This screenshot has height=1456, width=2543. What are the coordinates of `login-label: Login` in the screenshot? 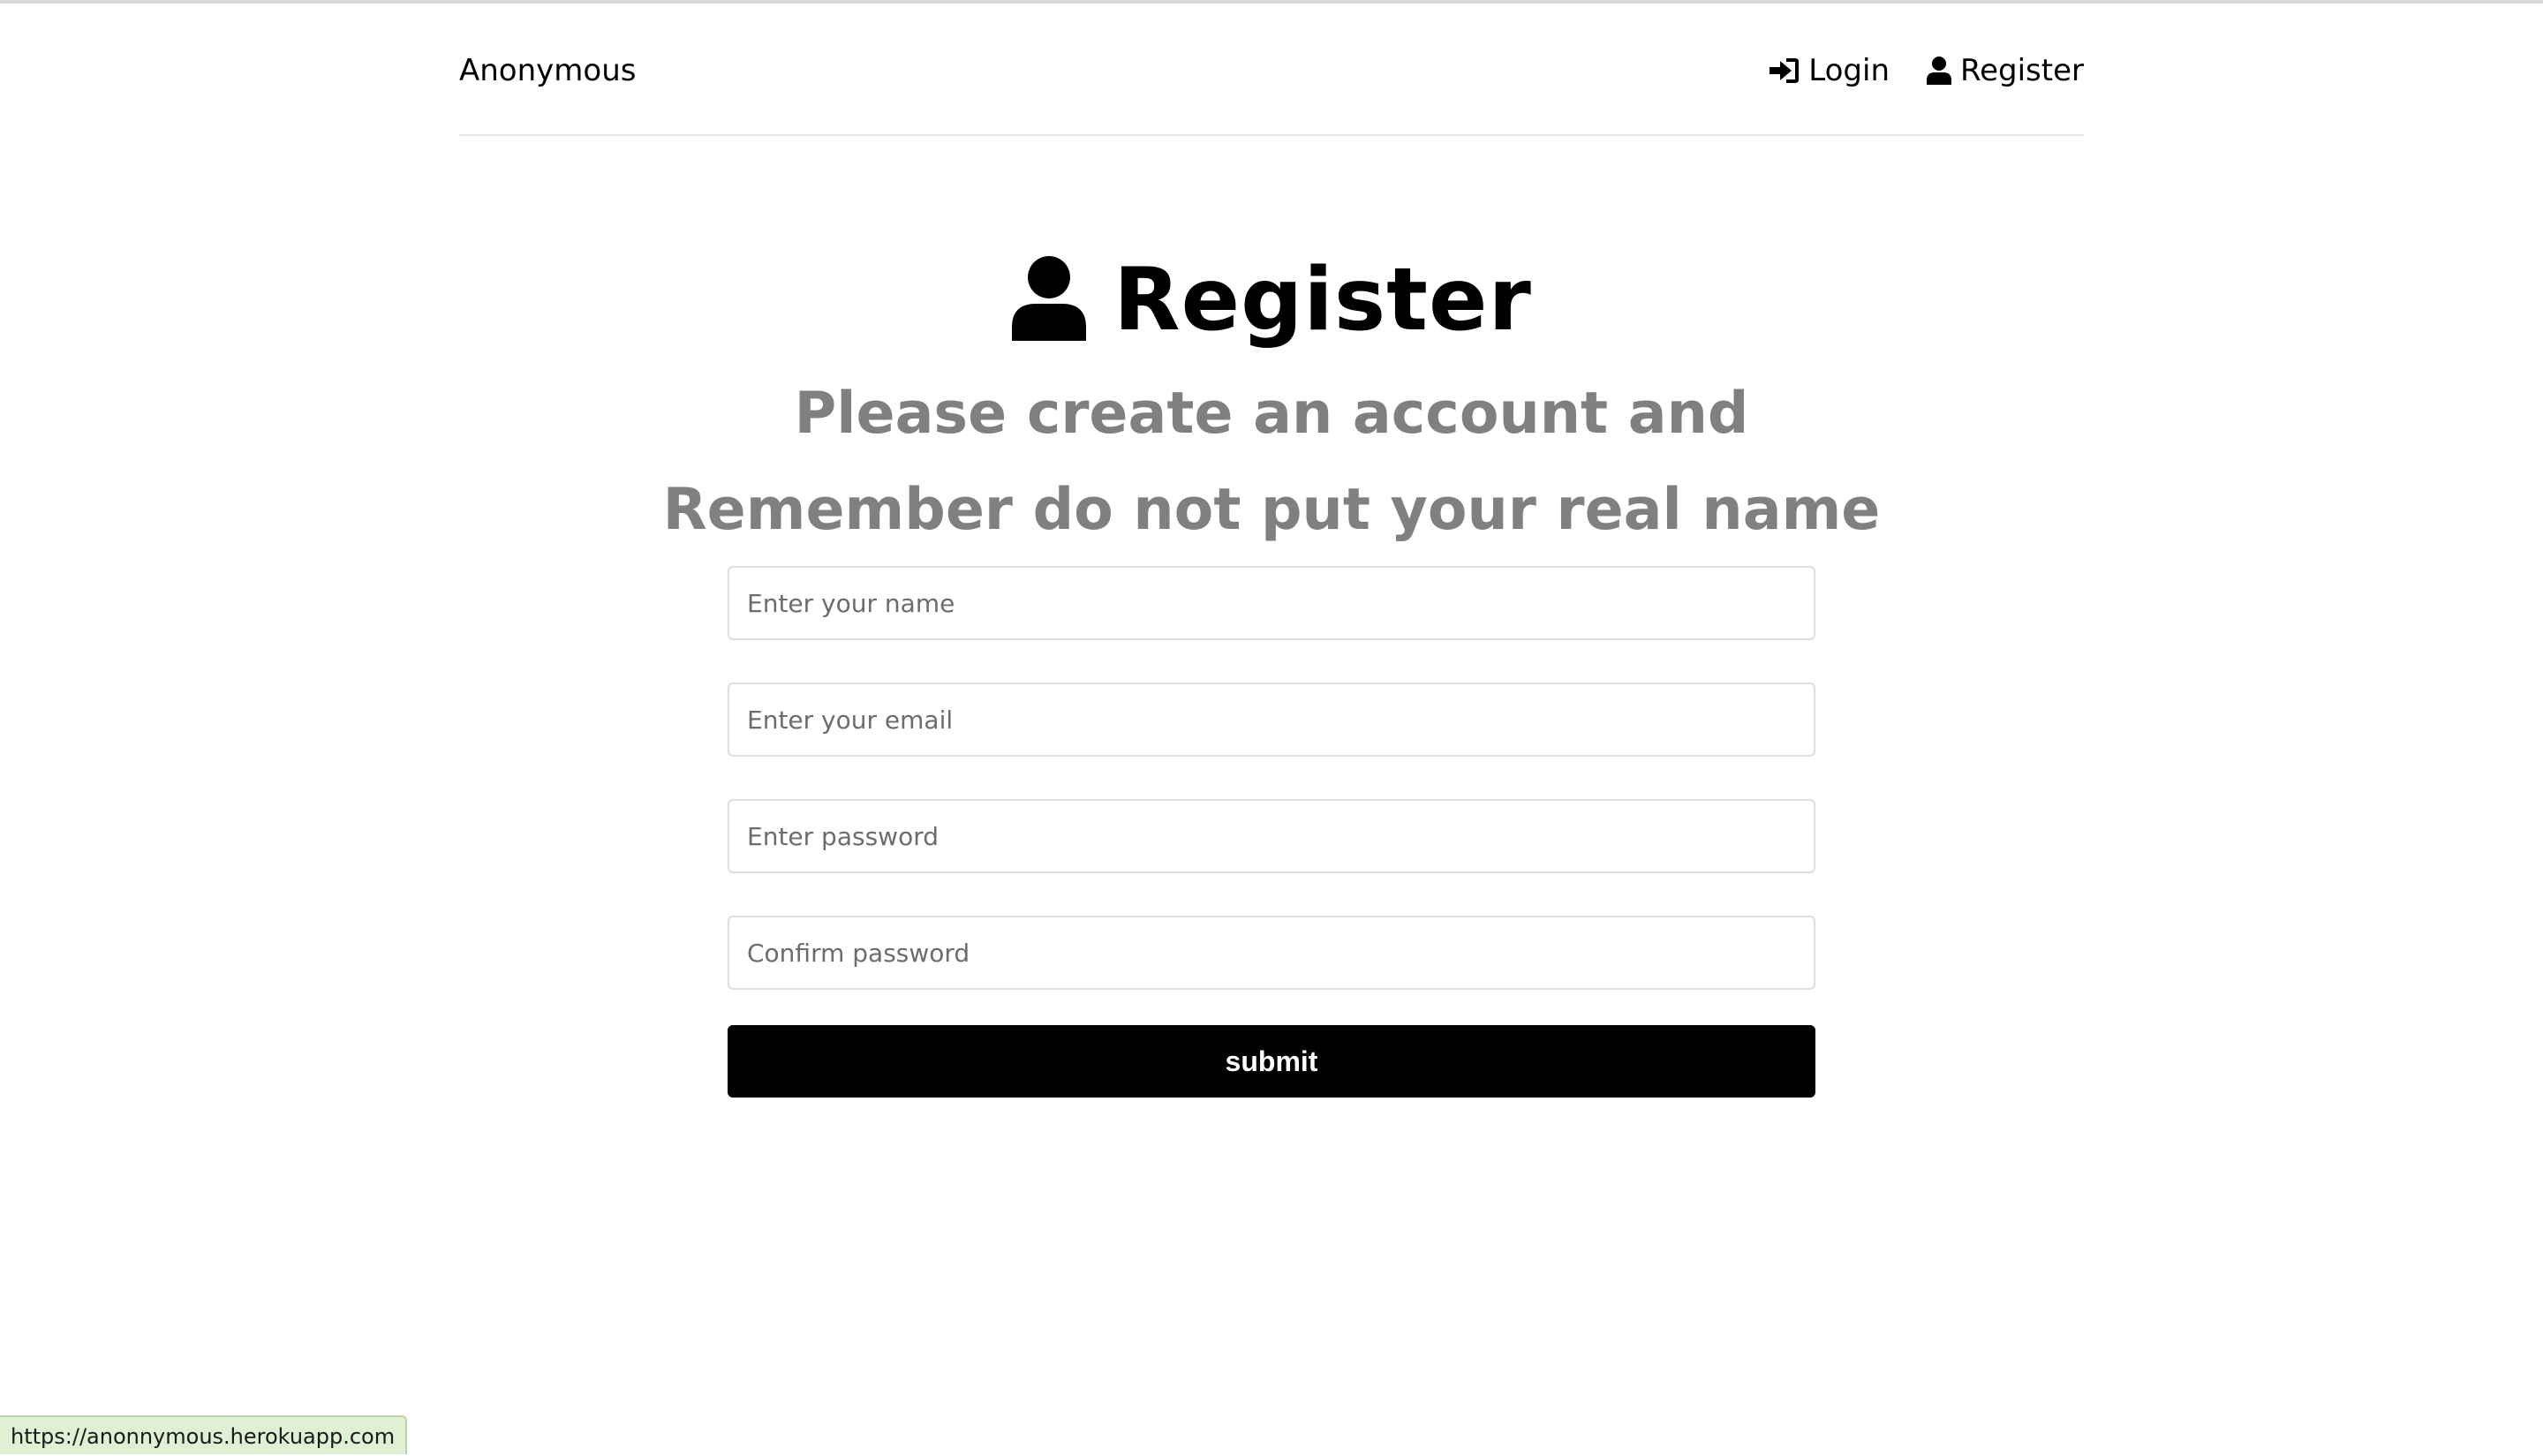 It's located at (1849, 70).